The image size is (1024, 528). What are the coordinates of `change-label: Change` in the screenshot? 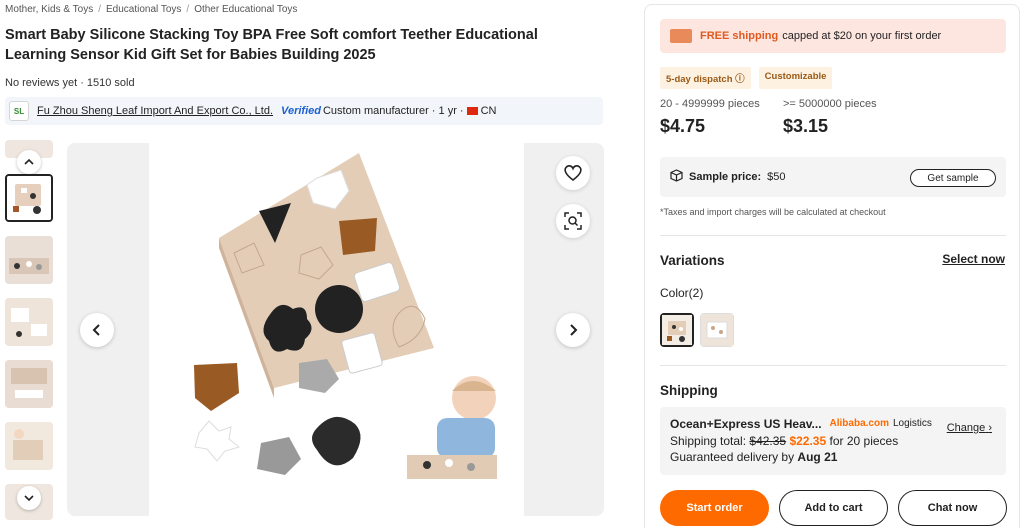 It's located at (966, 428).